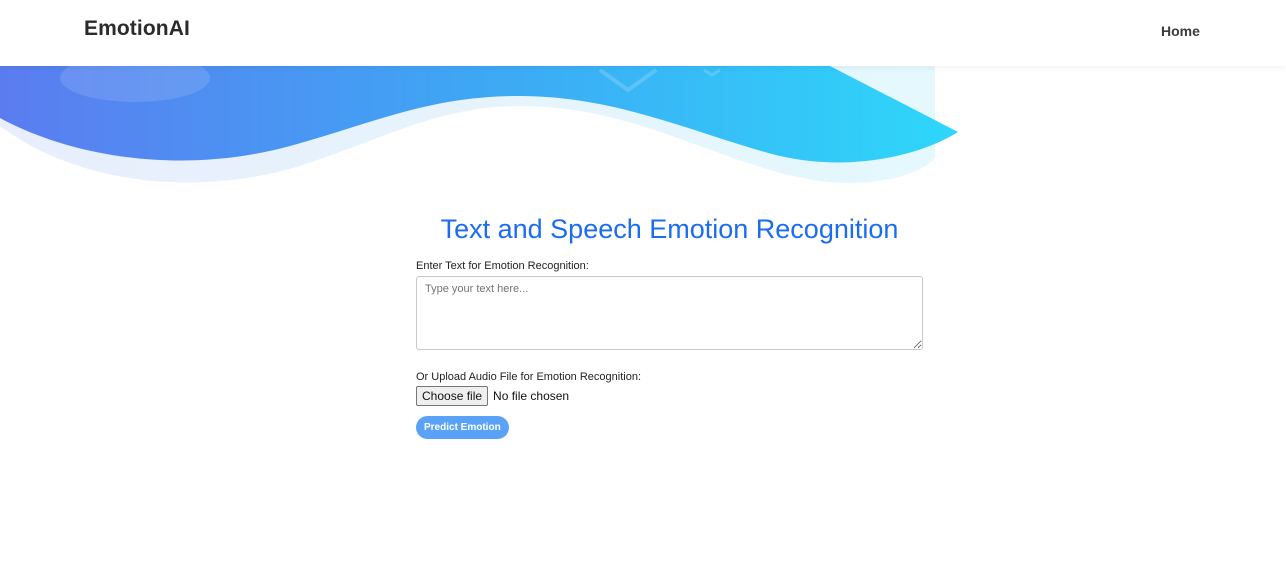  I want to click on brand-logo: EmotionAI, so click(137, 29).